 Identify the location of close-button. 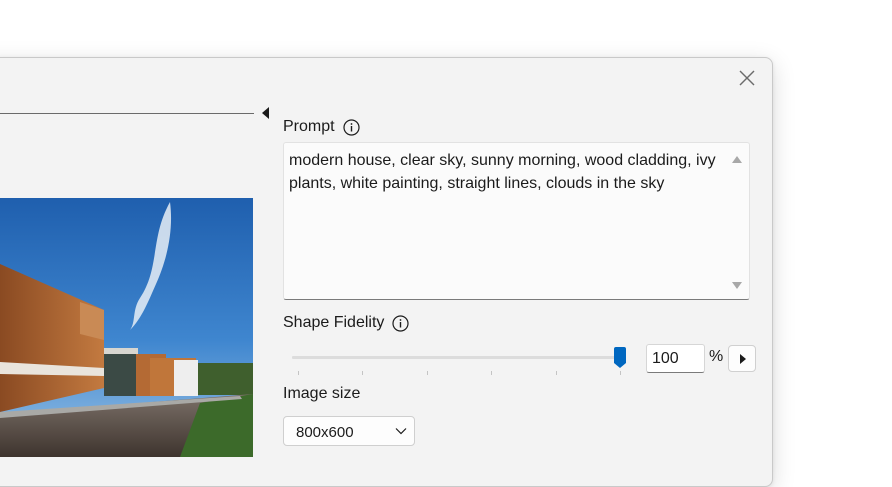
(747, 78).